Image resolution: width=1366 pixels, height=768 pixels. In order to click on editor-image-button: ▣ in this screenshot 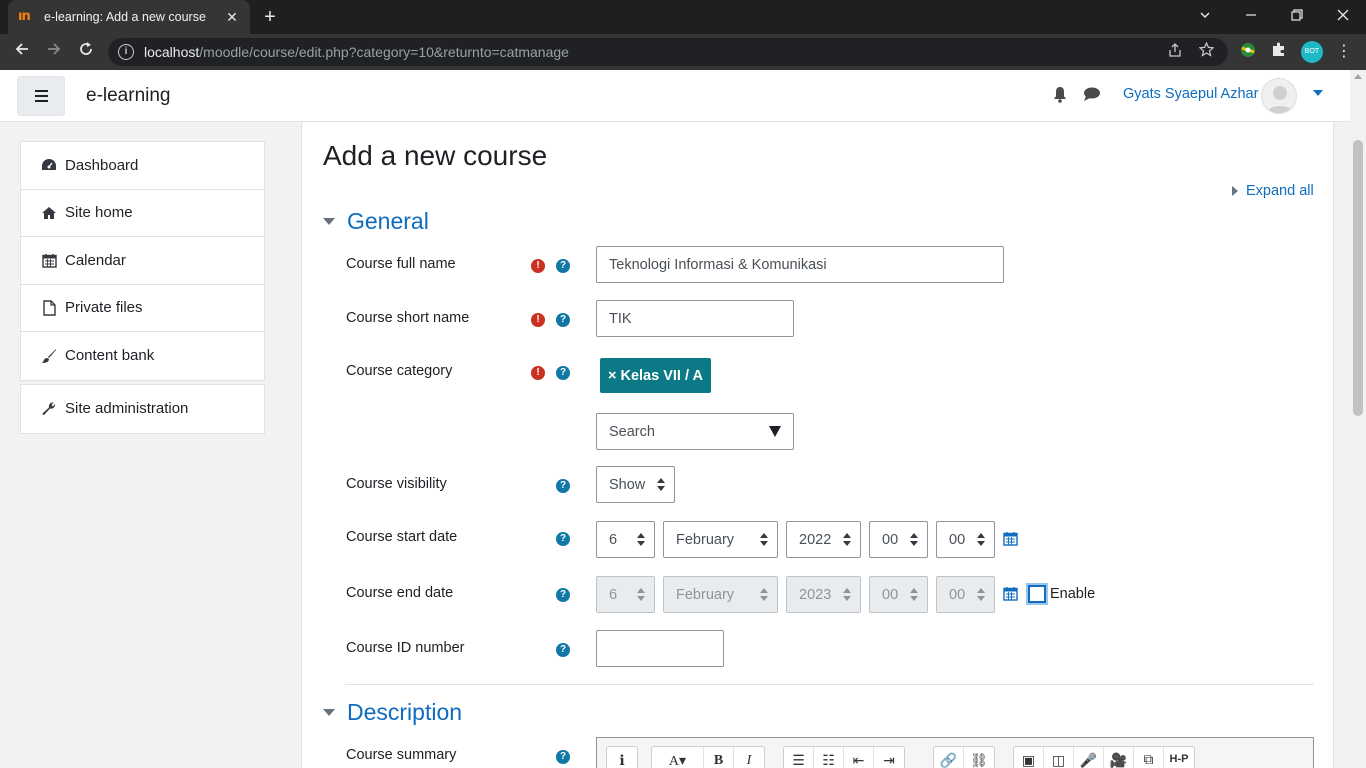, I will do `click(1029, 757)`.